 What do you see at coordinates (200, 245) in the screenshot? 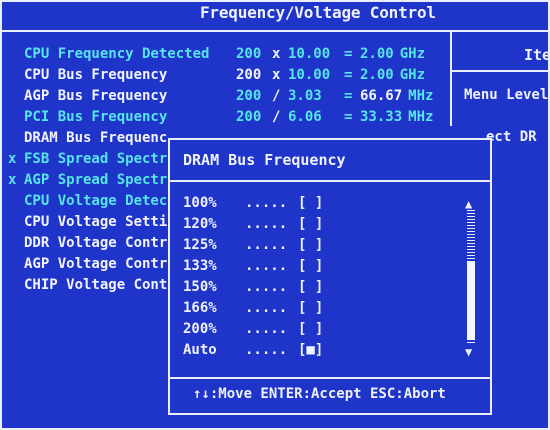
I see `option-label: 125%` at bounding box center [200, 245].